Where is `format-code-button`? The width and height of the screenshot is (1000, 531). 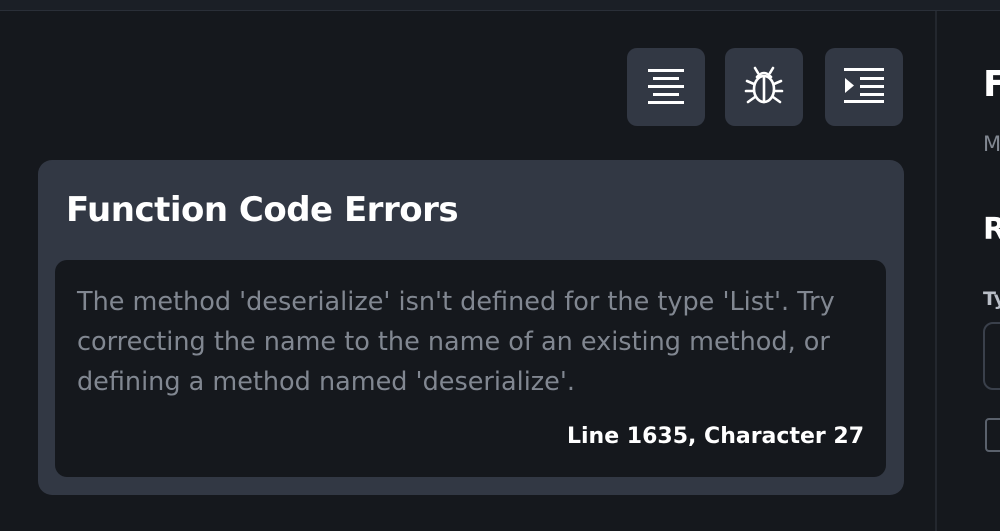 format-code-button is located at coordinates (666, 87).